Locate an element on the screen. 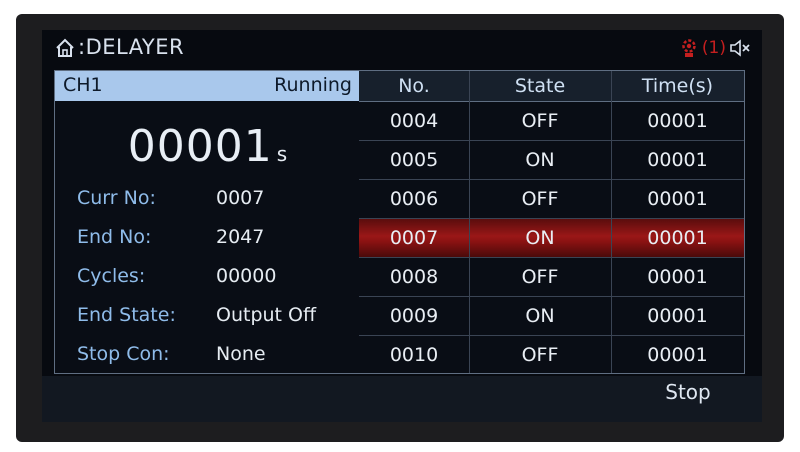 Image resolution: width=800 pixels, height=452 pixels. info-row-end-state: End State: Output Off is located at coordinates (207, 320).